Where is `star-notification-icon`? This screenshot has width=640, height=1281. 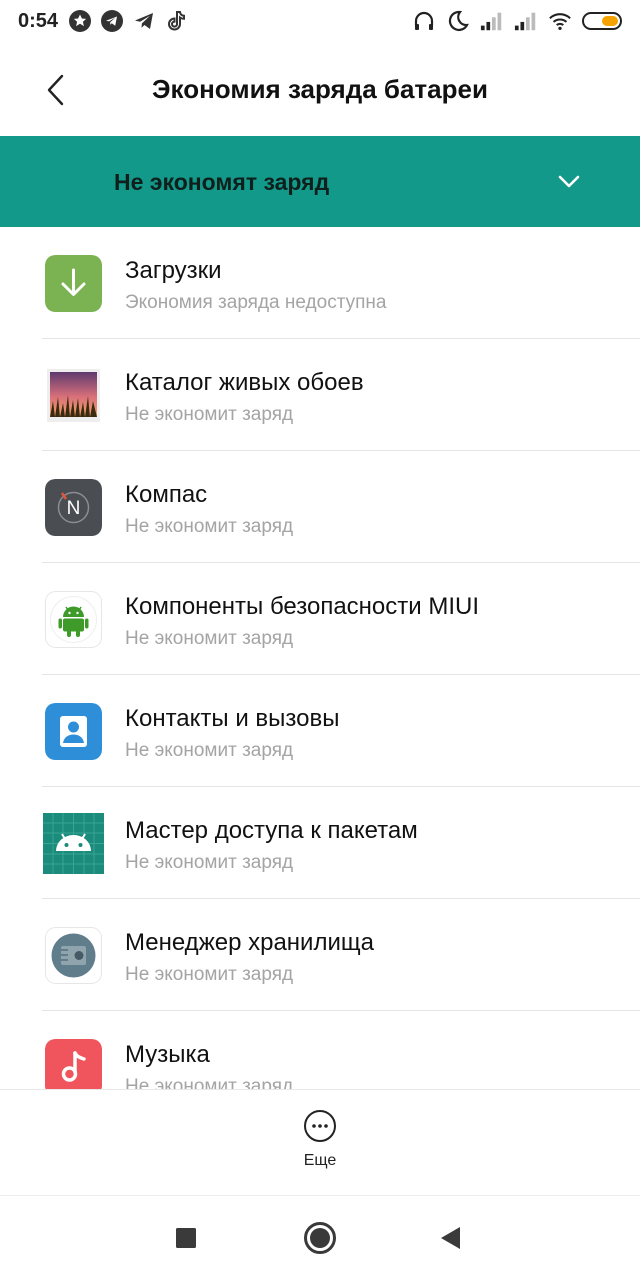
star-notification-icon is located at coordinates (80, 21).